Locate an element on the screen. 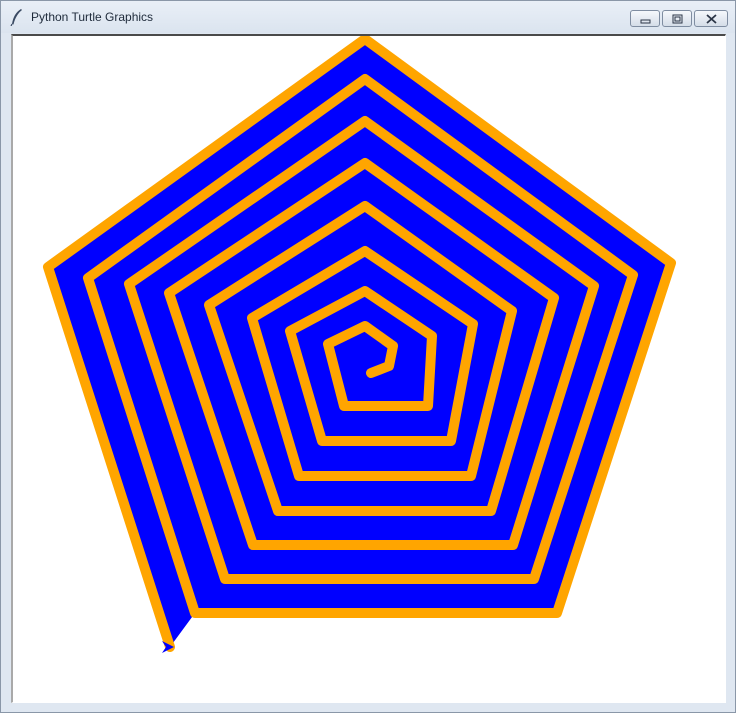 The width and height of the screenshot is (736, 713). close-button is located at coordinates (711, 18).